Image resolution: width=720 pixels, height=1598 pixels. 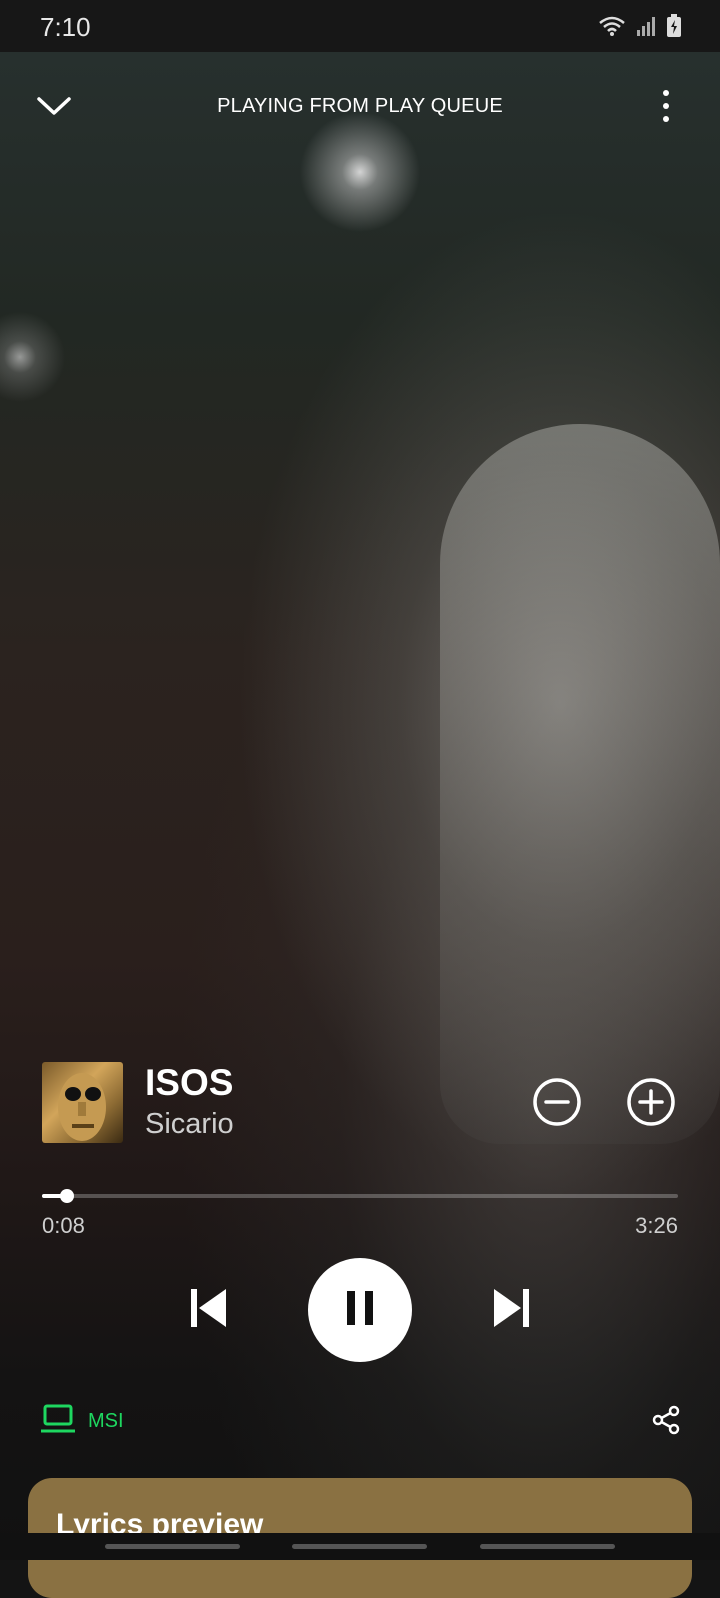 I want to click on add-to-library-button, so click(x=651, y=1104).